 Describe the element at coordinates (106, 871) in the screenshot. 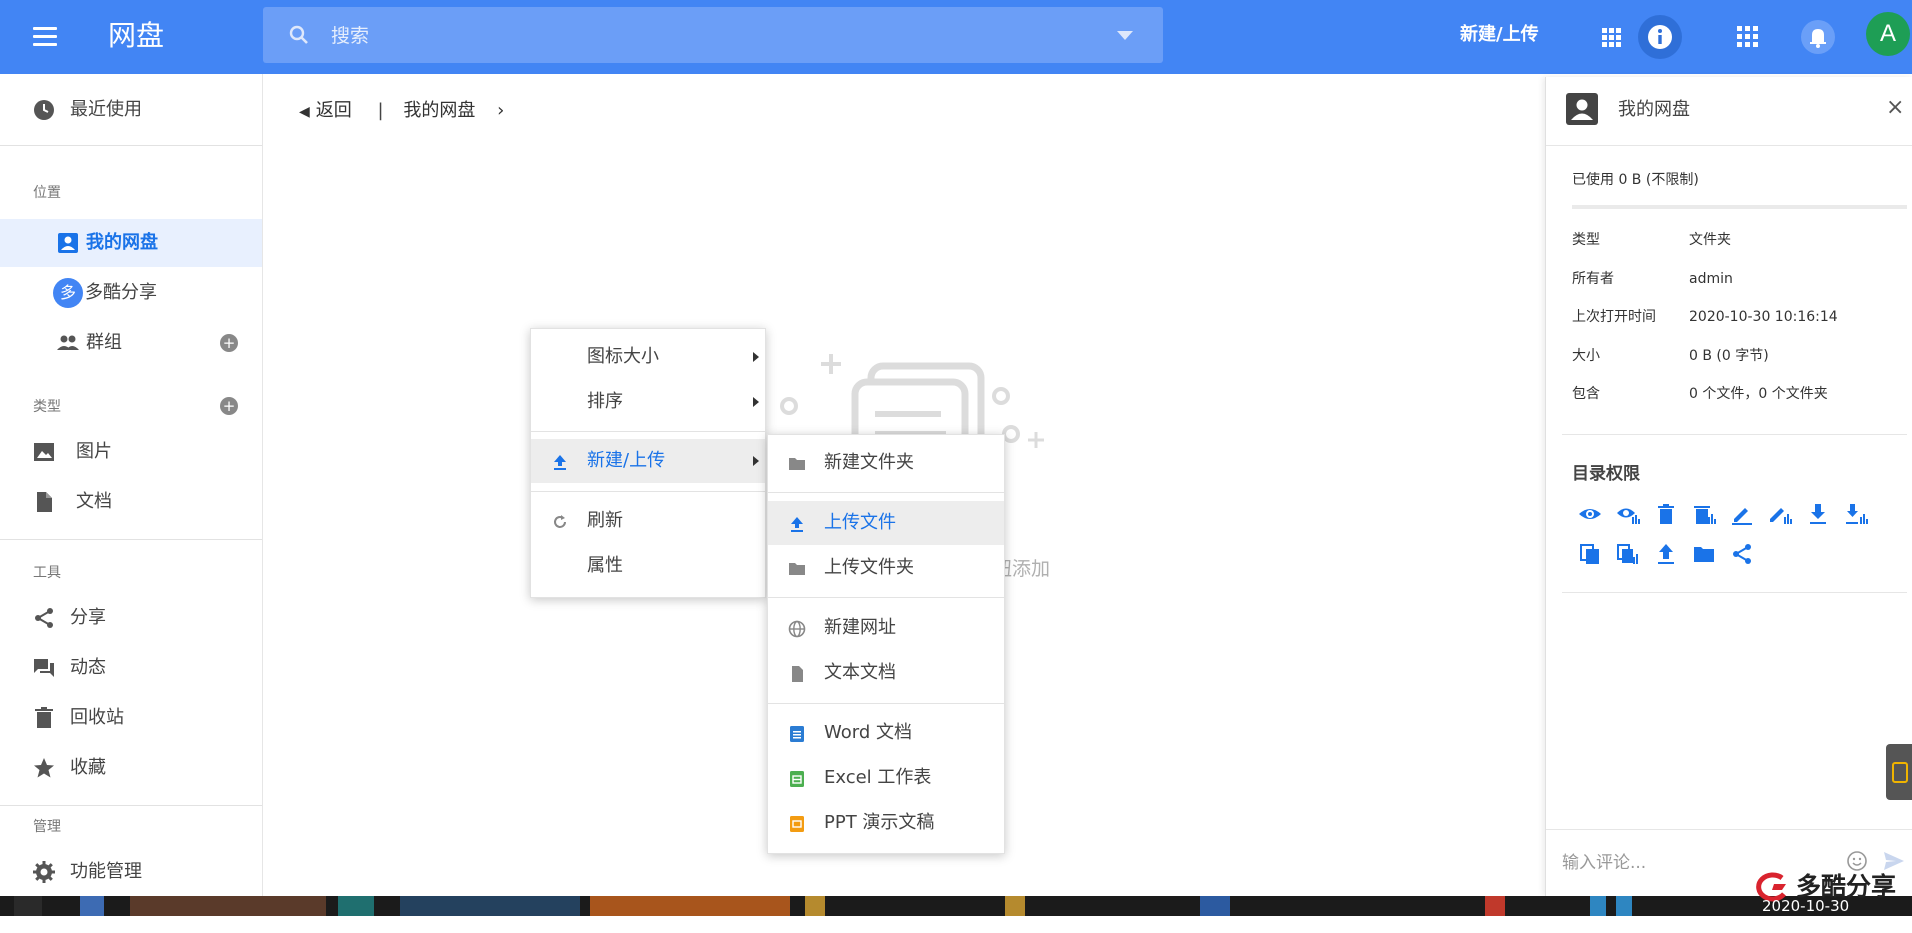

I see `sidebar-item-label: 功能管理` at that location.